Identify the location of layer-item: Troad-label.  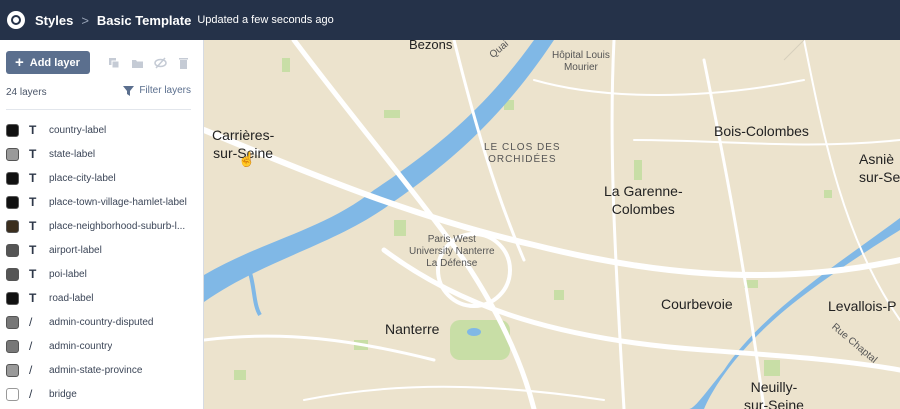
(102, 298).